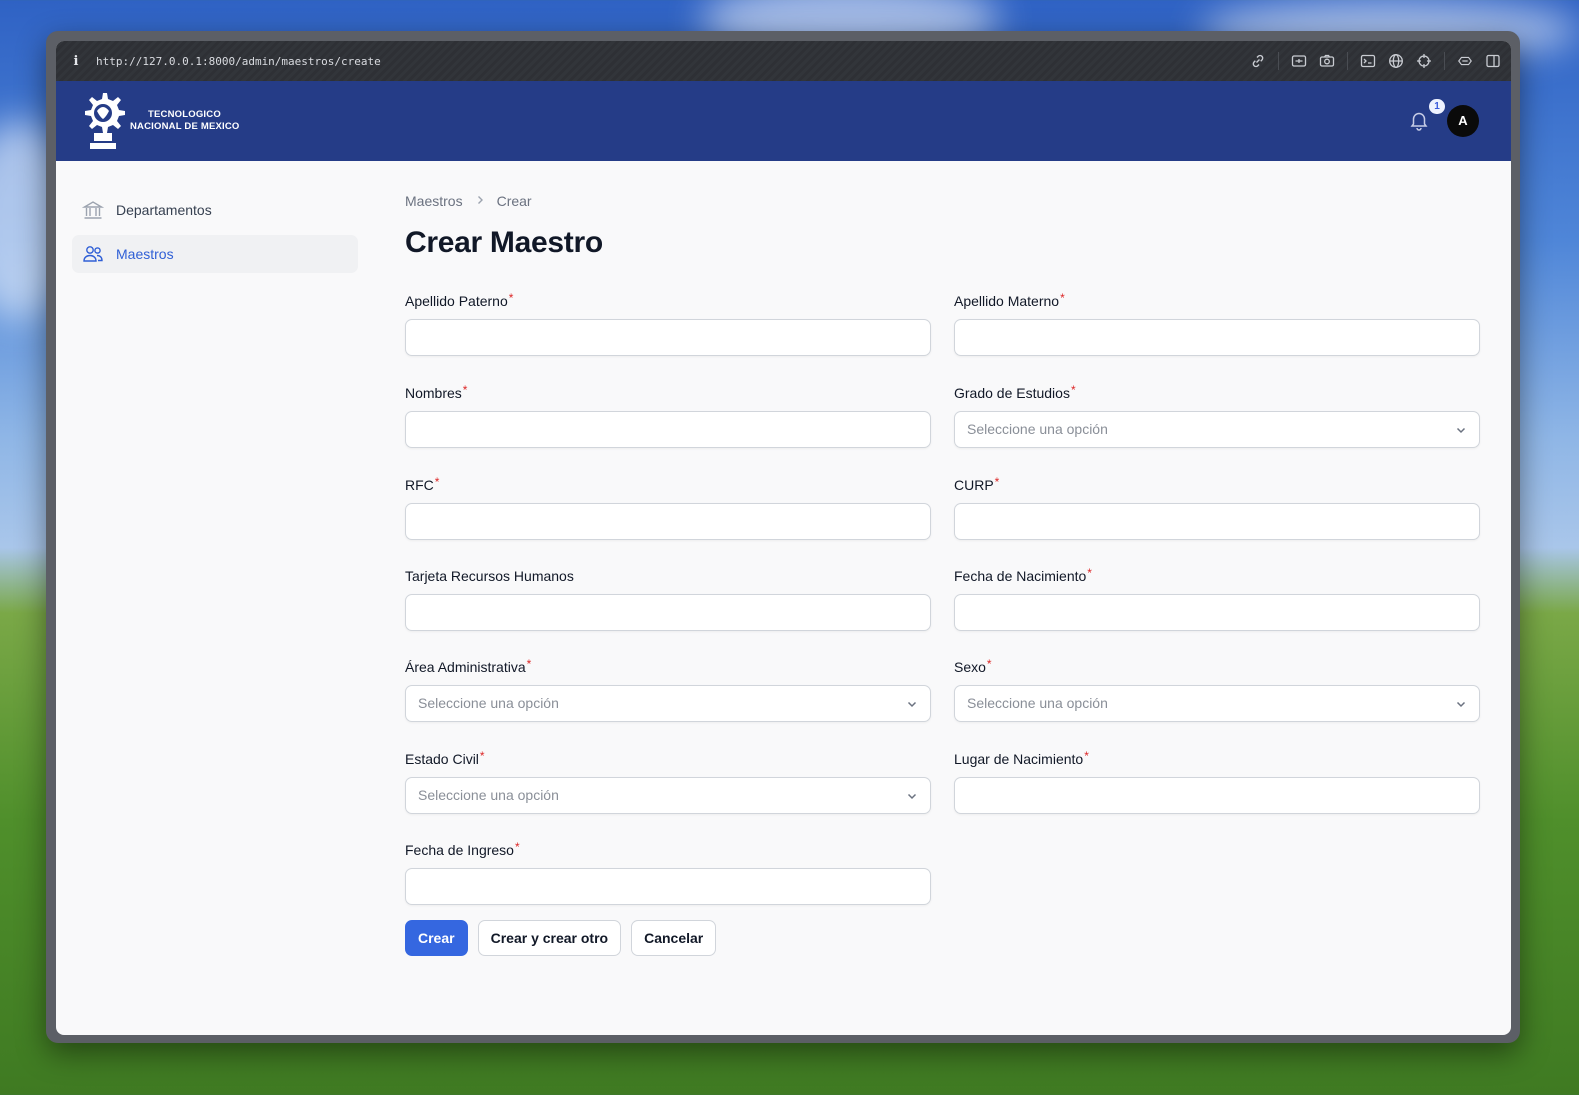 Image resolution: width=1579 pixels, height=1095 pixels. What do you see at coordinates (514, 201) in the screenshot?
I see `breadcrumb-current: Crear` at bounding box center [514, 201].